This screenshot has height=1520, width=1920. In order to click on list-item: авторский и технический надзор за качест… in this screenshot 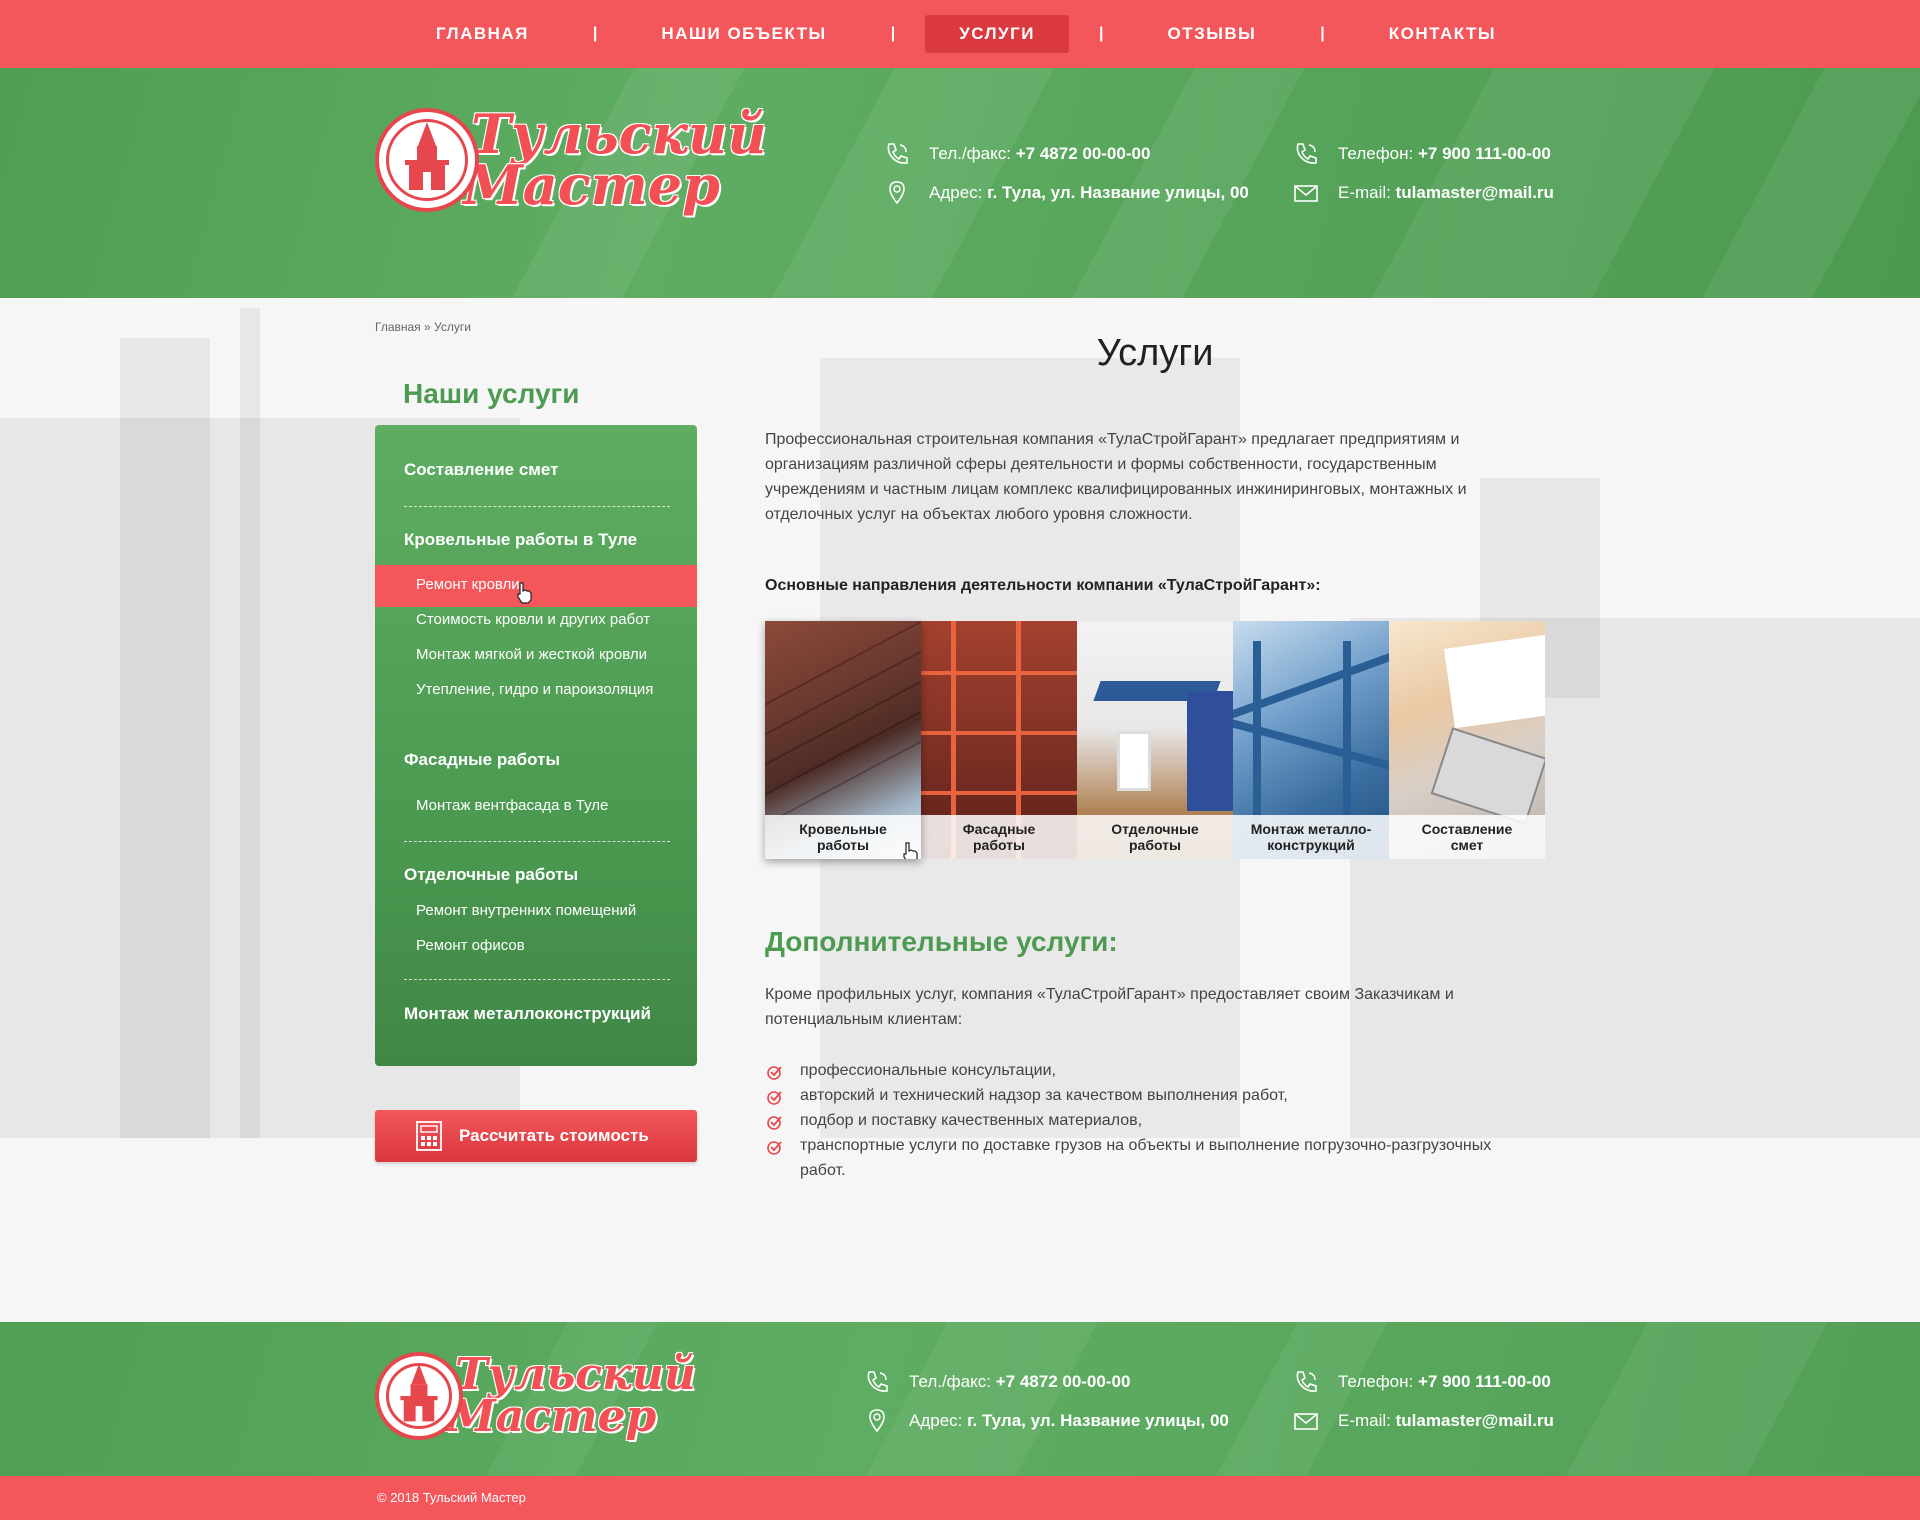, I will do `click(1155, 1095)`.